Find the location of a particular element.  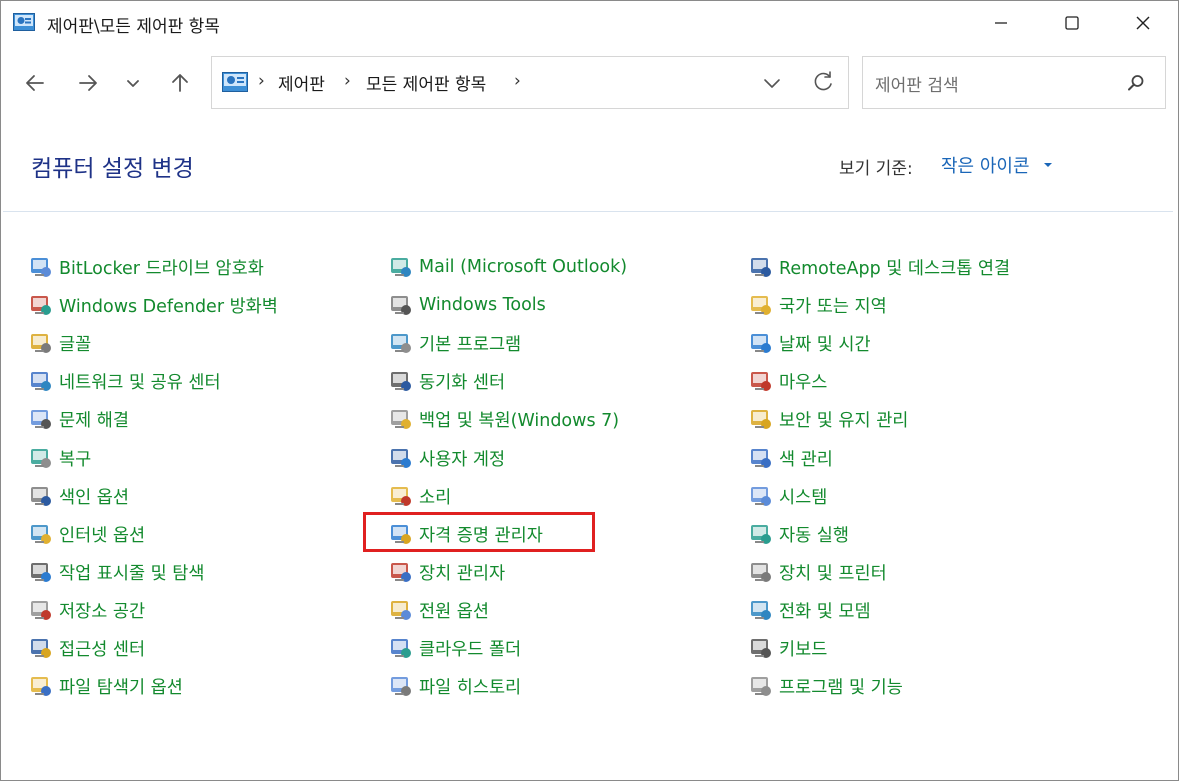

cp-item-power: 전원 옵션 is located at coordinates (439, 610).